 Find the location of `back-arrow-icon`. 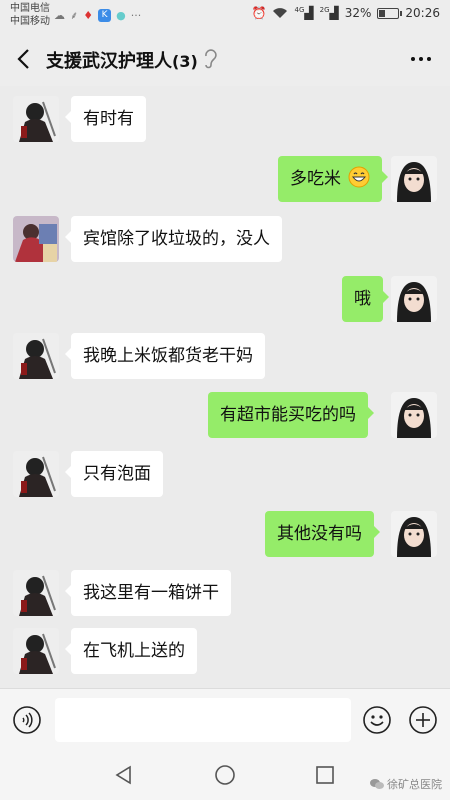

back-arrow-icon is located at coordinates (23, 59).